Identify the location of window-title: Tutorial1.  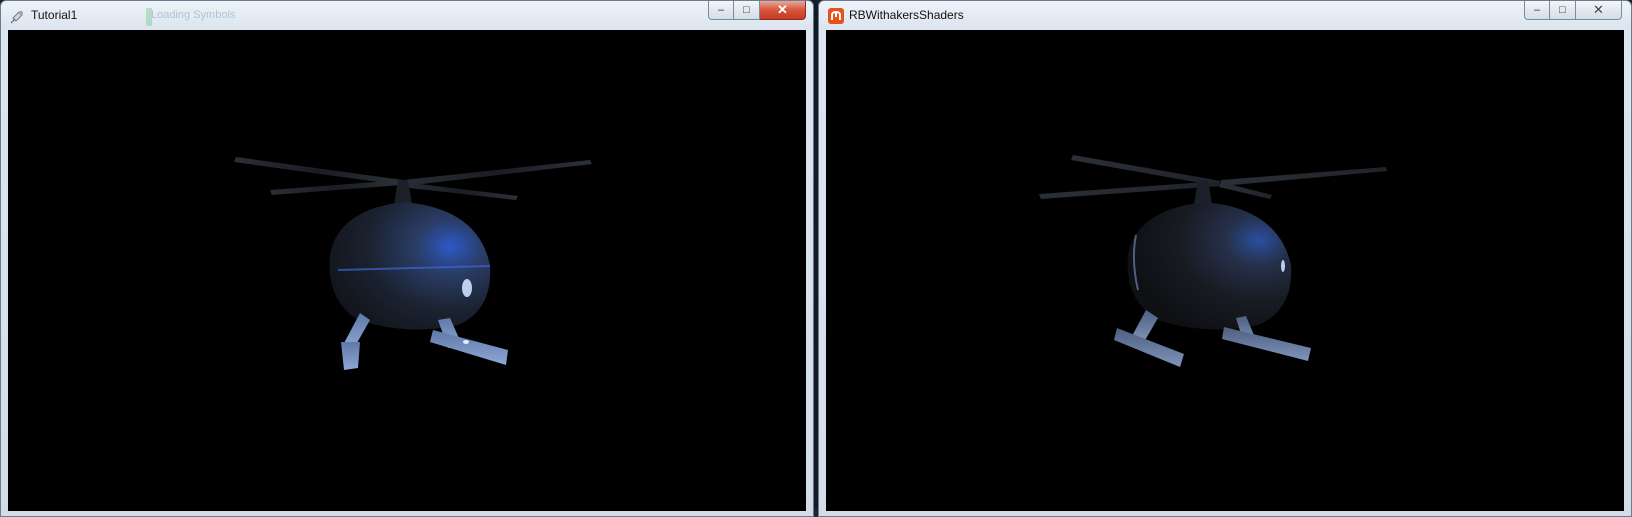
(54, 15).